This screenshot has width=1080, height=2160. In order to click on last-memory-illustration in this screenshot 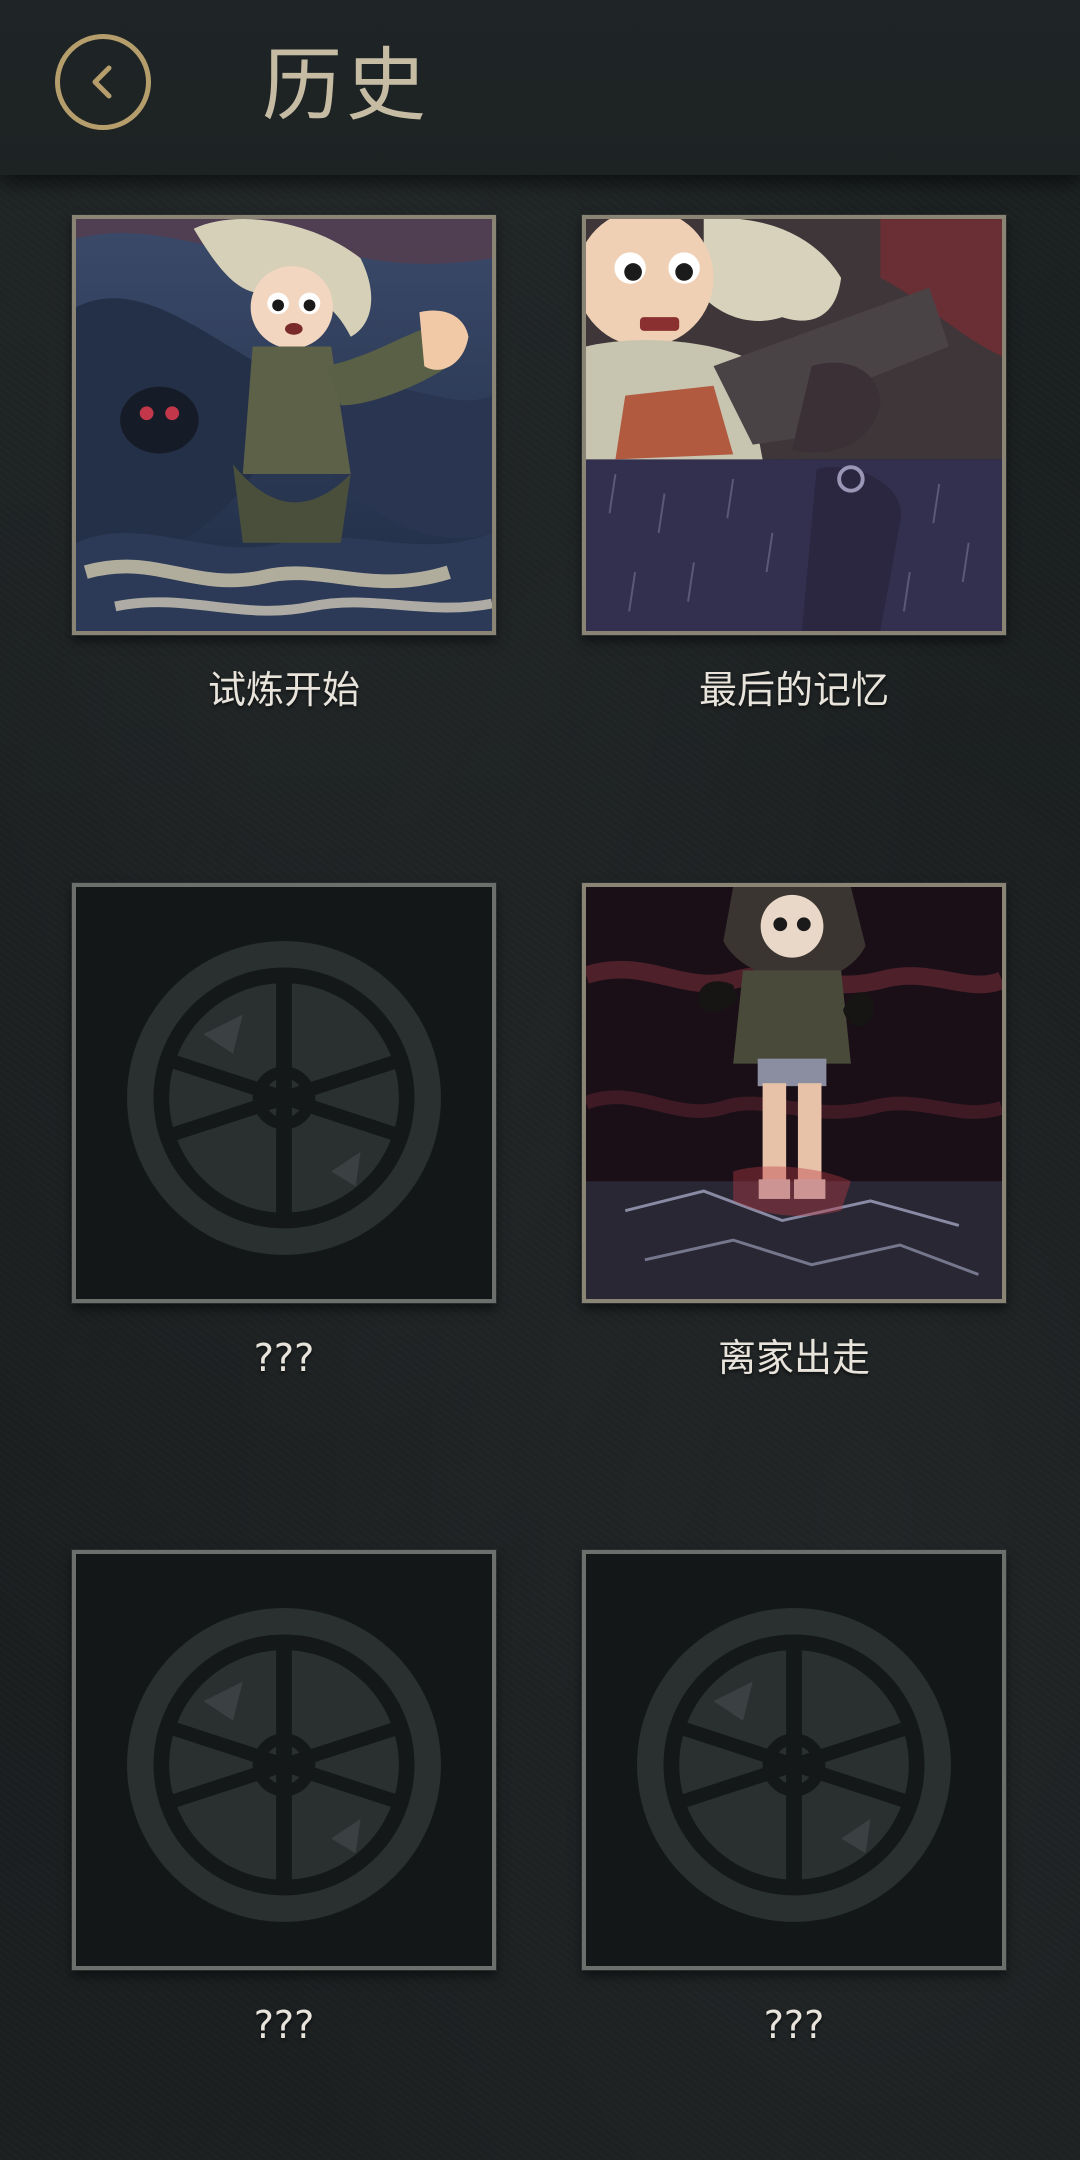, I will do `click(794, 425)`.